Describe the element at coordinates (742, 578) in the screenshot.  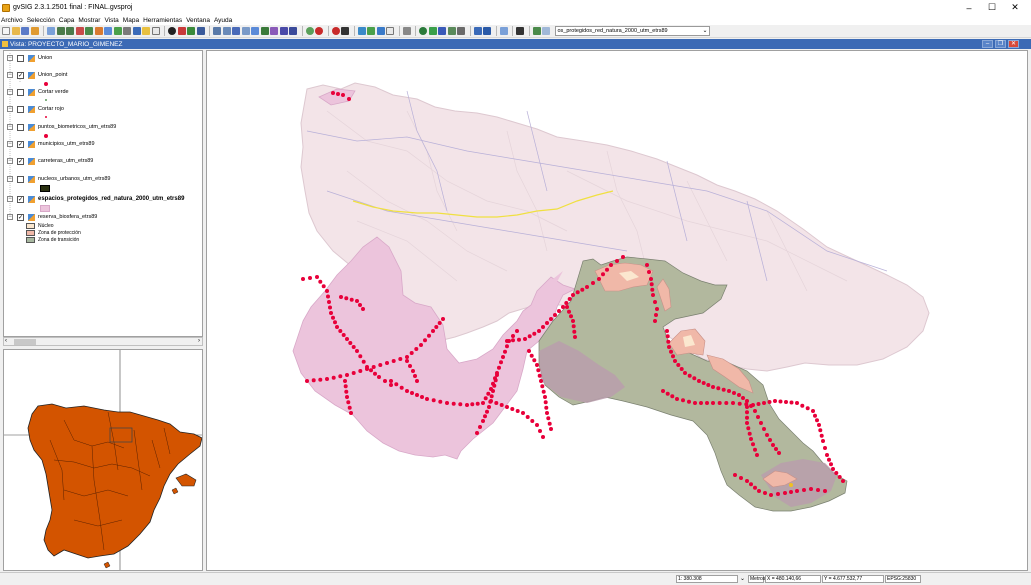
I see `chevron-down-icon: ⌄` at that location.